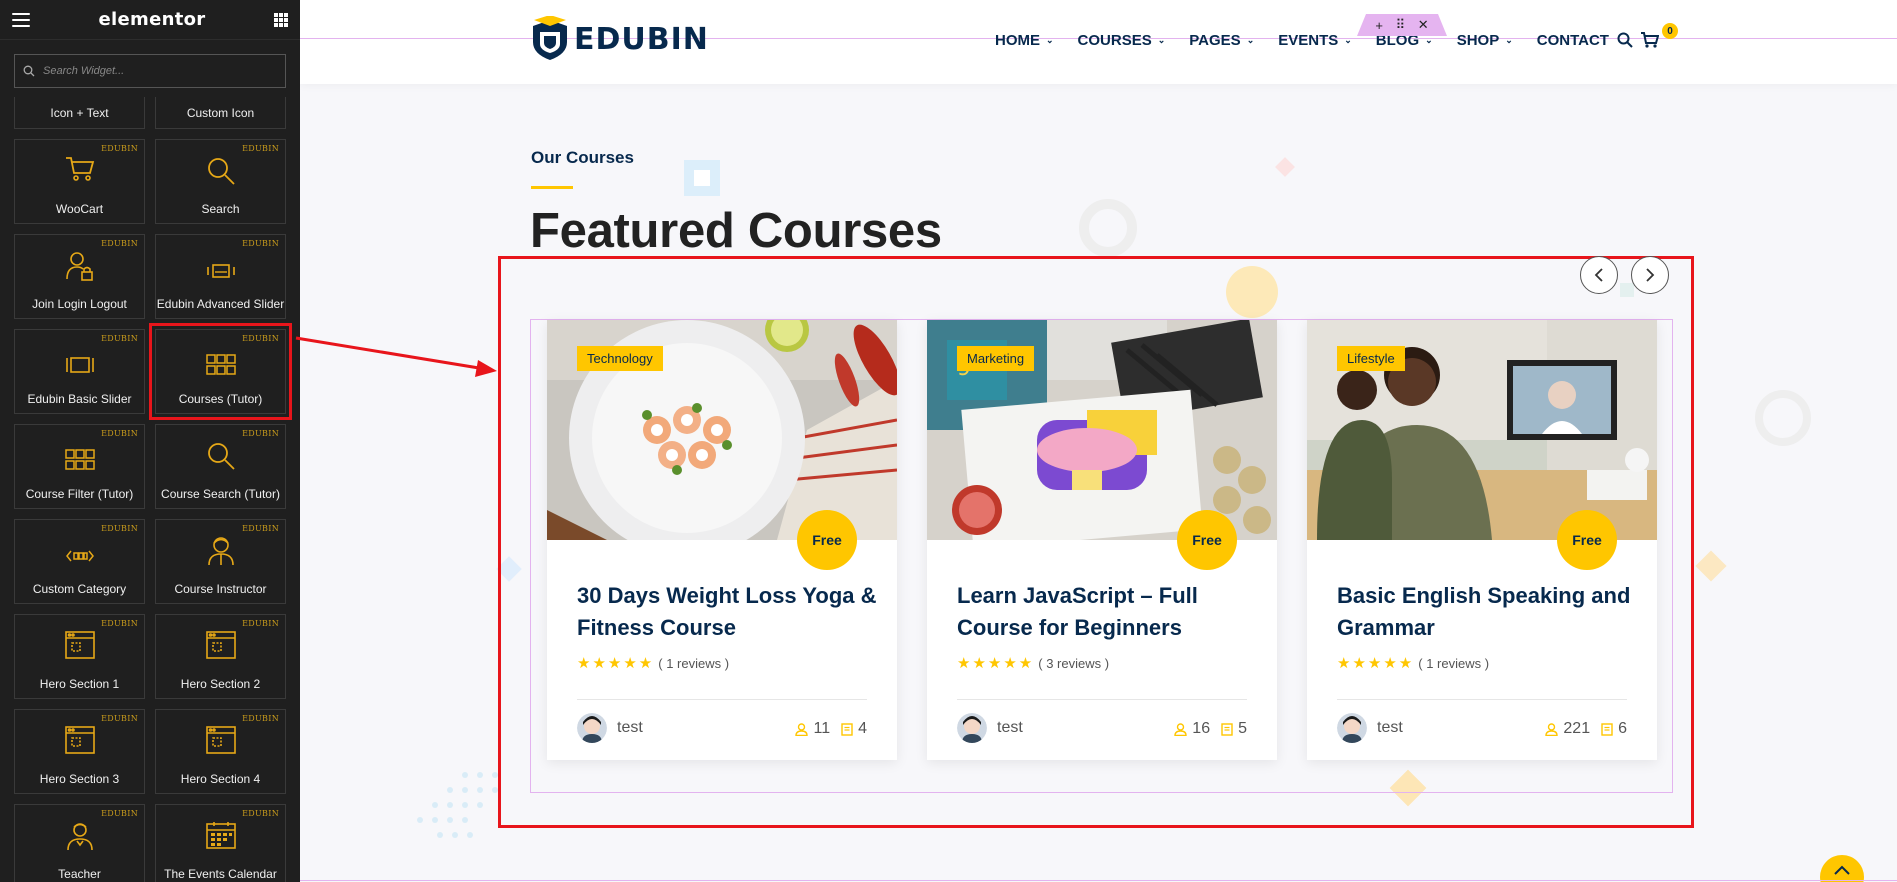 The width and height of the screenshot is (1897, 882). Describe the element at coordinates (220, 494) in the screenshot. I see `widget-label: Course Search (Tutor)` at that location.